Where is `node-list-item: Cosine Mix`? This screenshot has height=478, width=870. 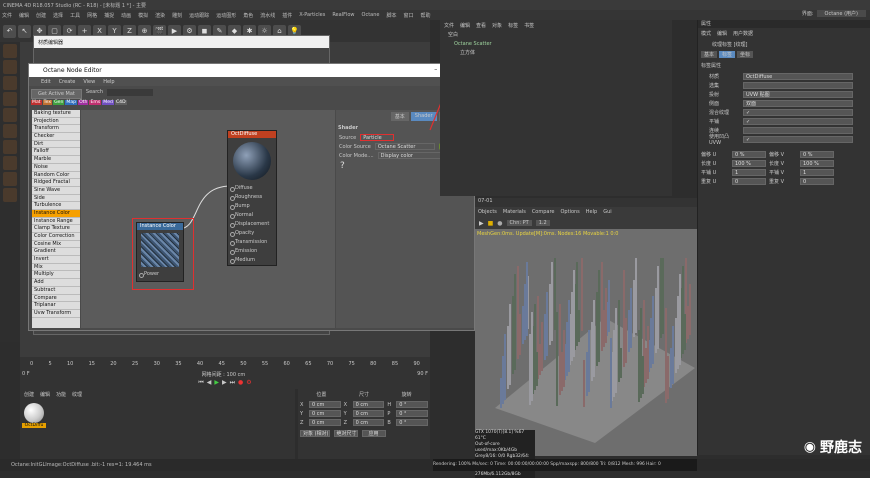
node-list-item: Cosine Mix is located at coordinates (56, 245).